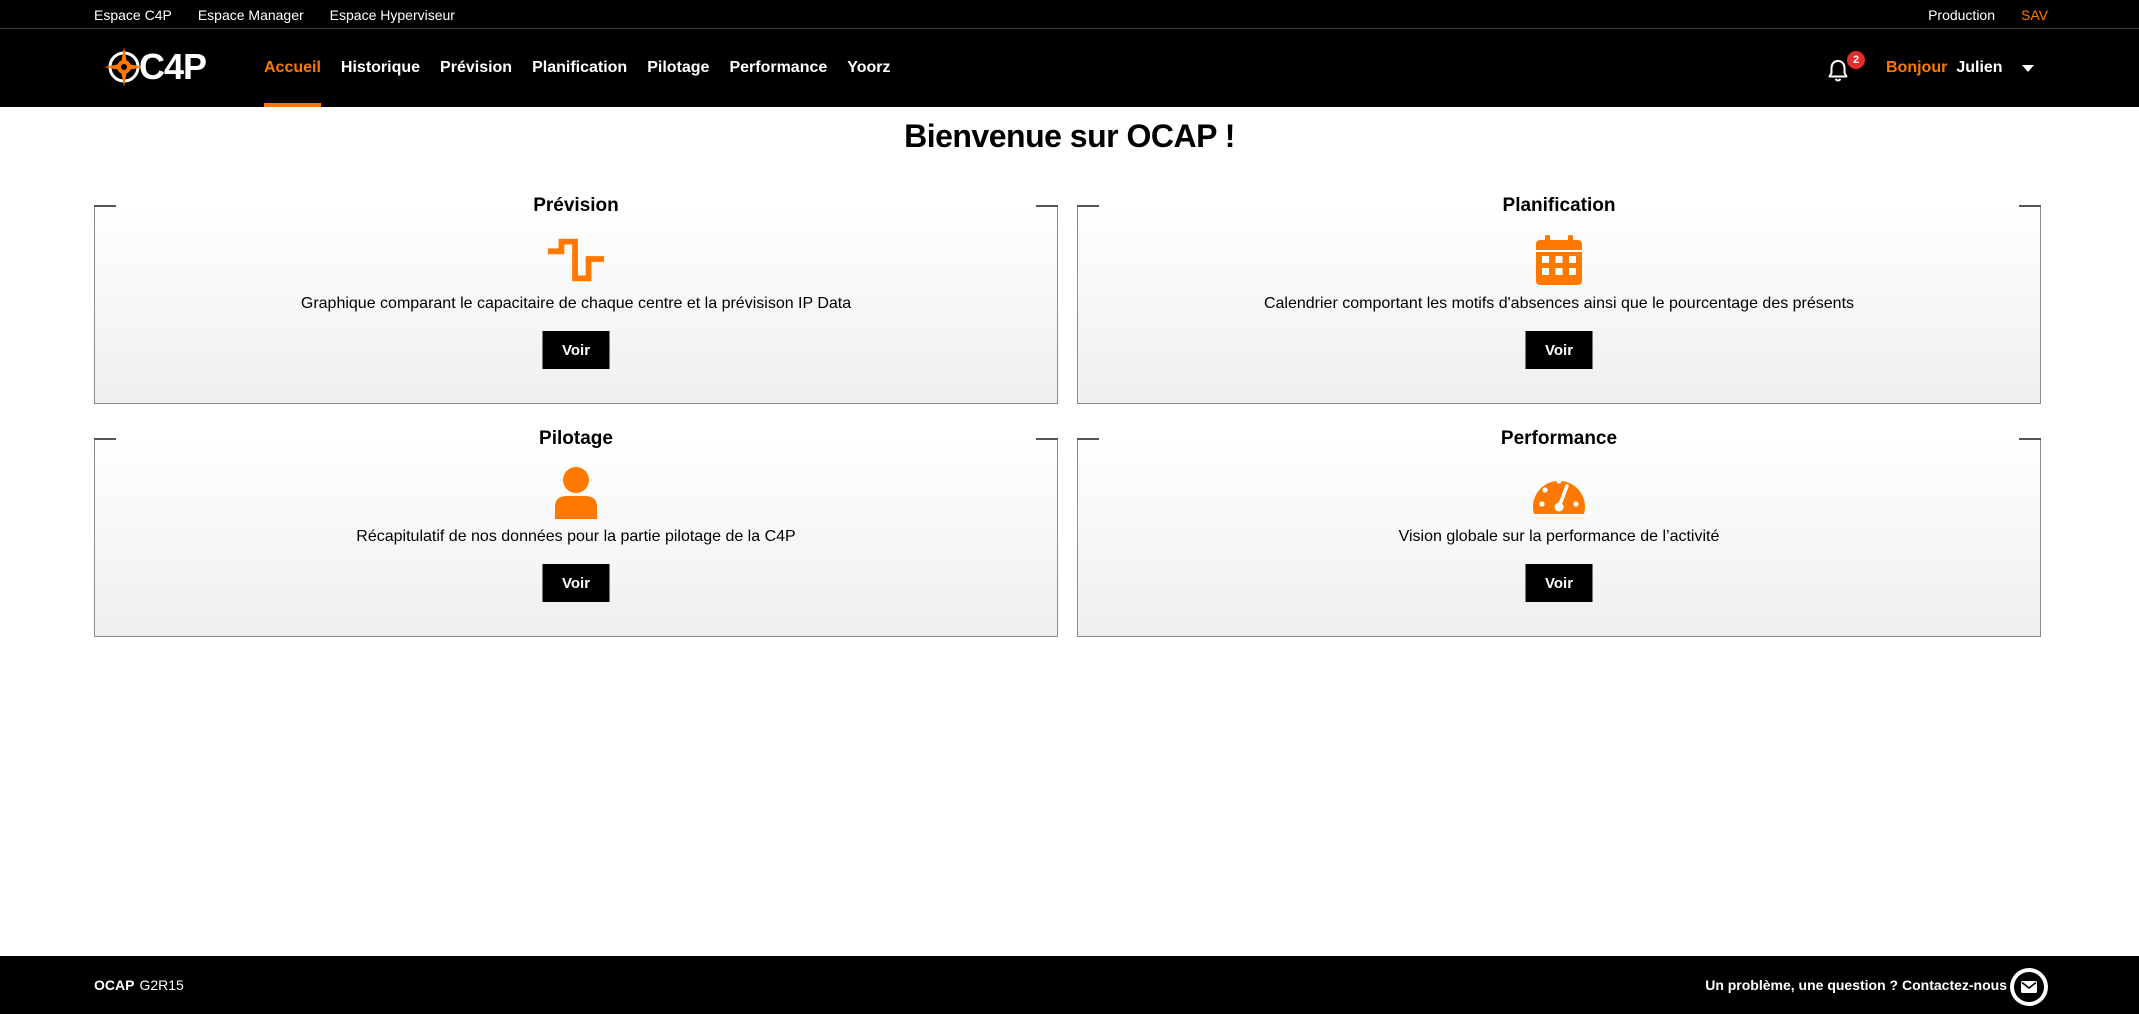  I want to click on ocap-logo: C4P, so click(168, 67).